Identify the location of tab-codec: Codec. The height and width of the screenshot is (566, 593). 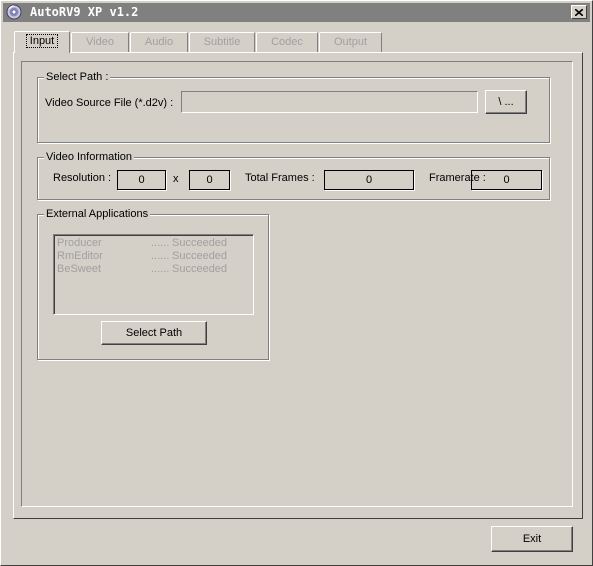
(287, 42).